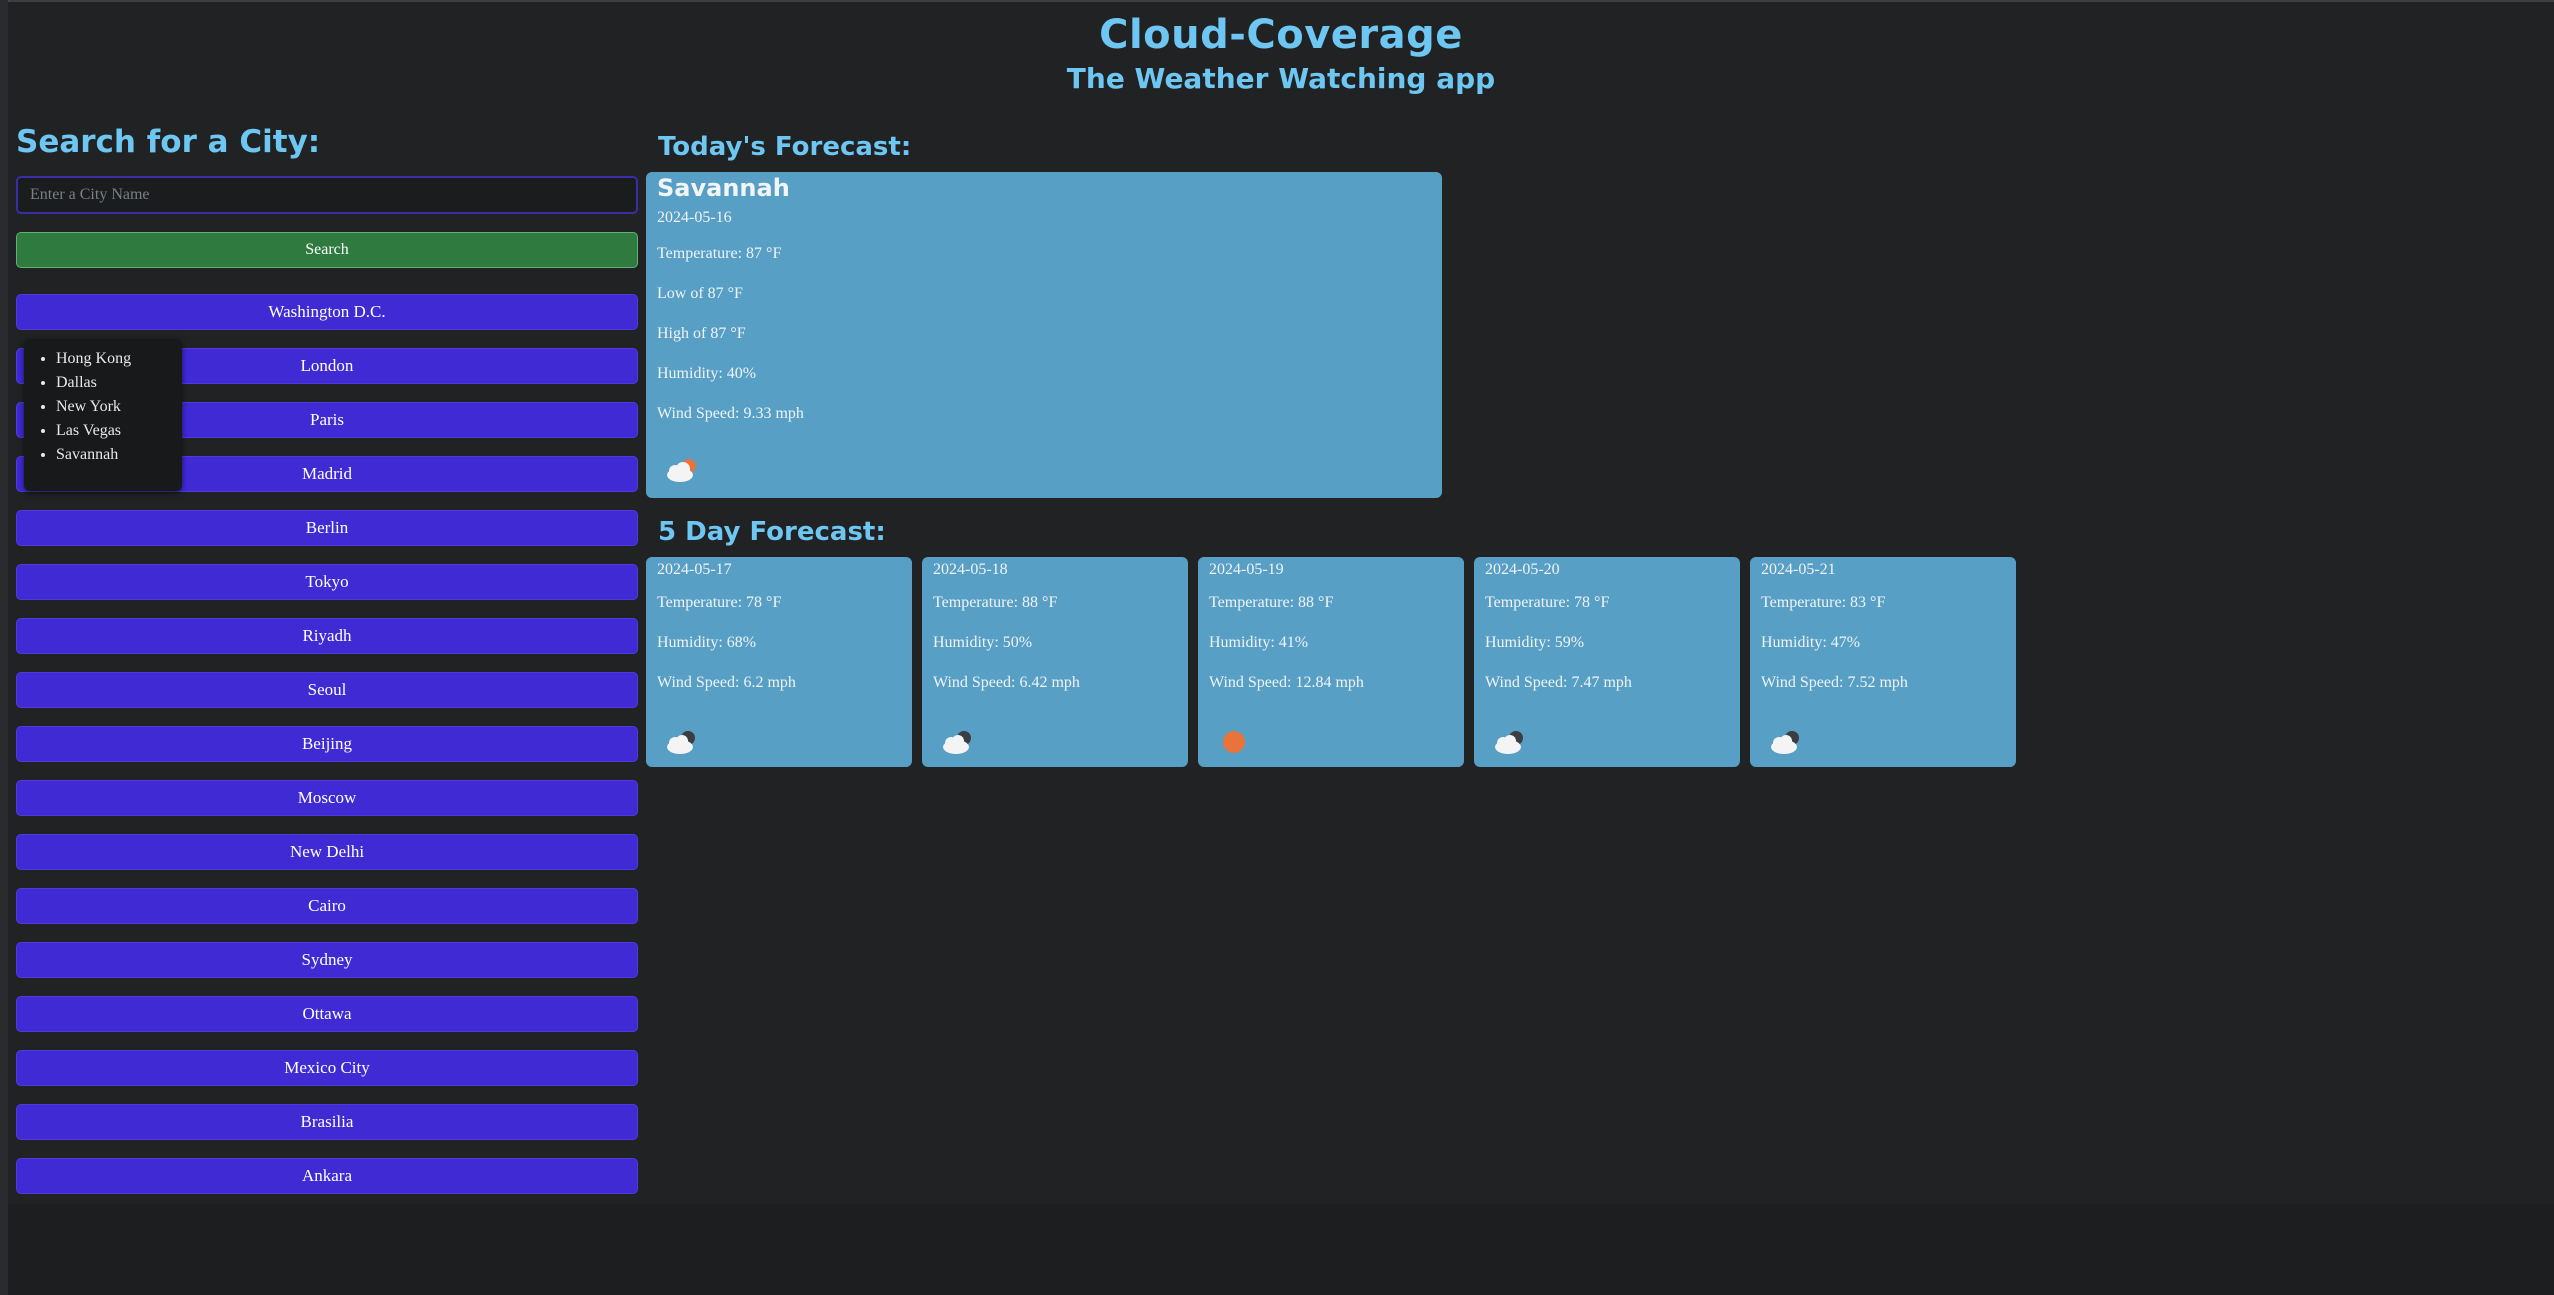 This screenshot has width=2554, height=1295. Describe the element at coordinates (327, 1176) in the screenshot. I see `city-button-ankara: Ankara` at that location.